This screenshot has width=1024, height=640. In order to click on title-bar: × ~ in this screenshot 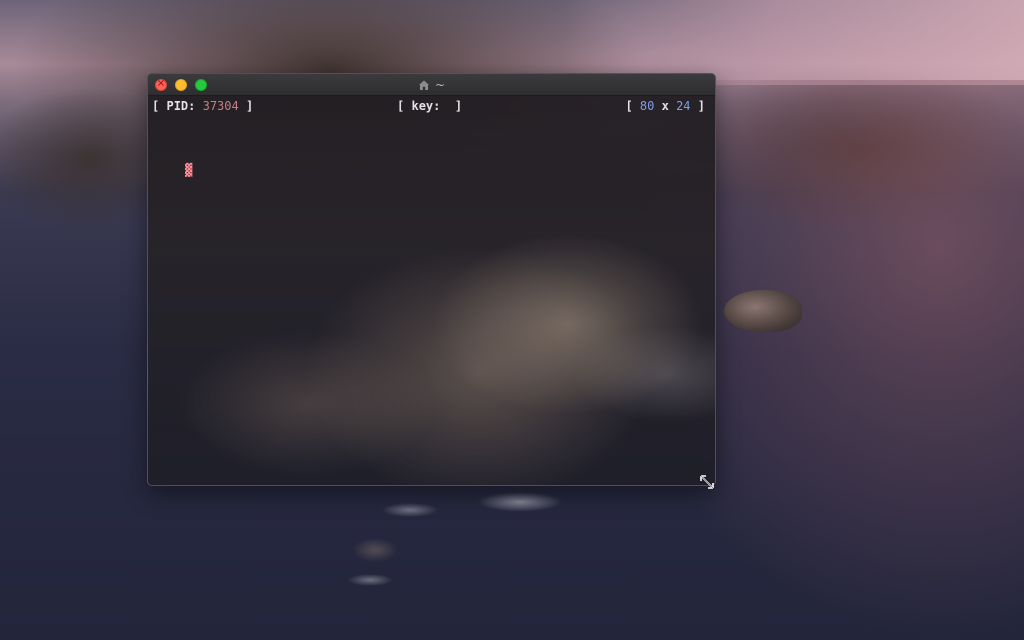, I will do `click(431, 85)`.